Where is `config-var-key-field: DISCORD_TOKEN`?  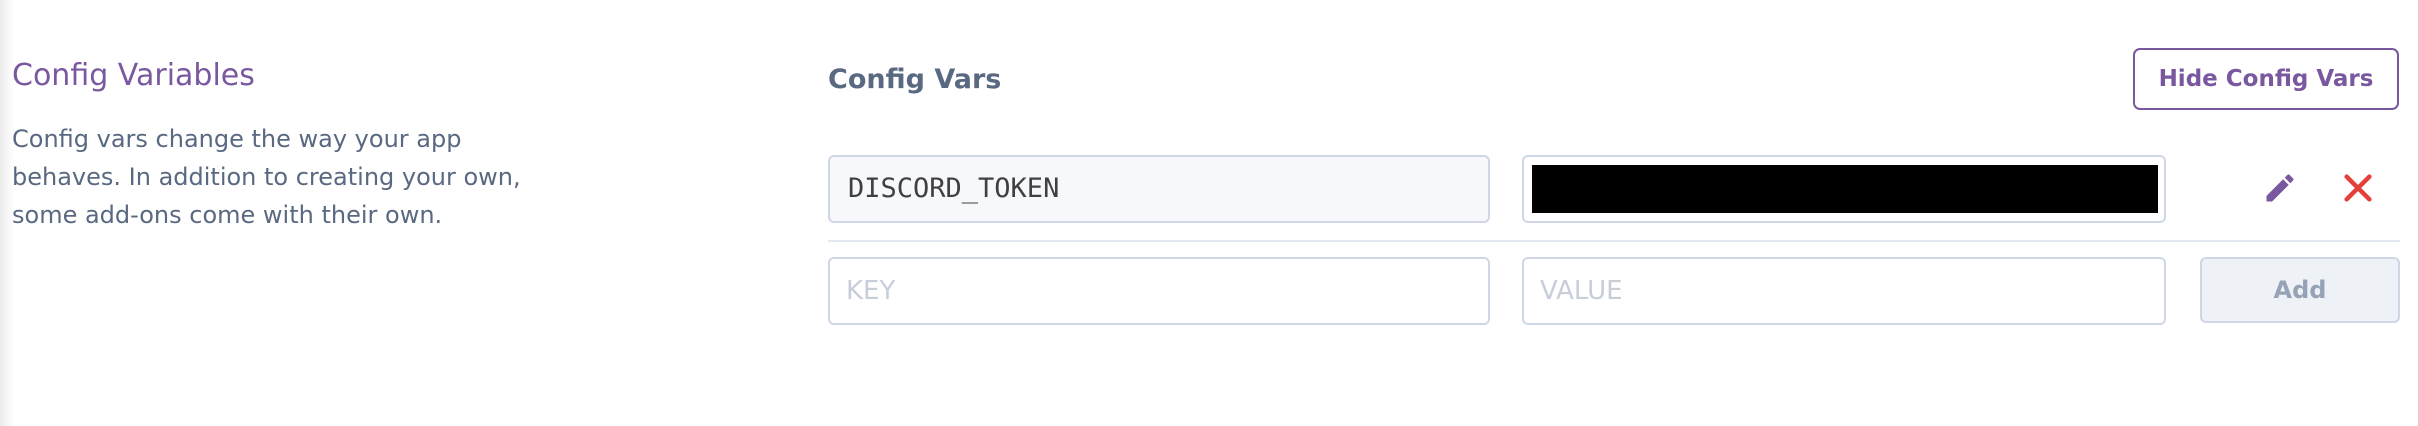
config-var-key-field: DISCORD_TOKEN is located at coordinates (1159, 189).